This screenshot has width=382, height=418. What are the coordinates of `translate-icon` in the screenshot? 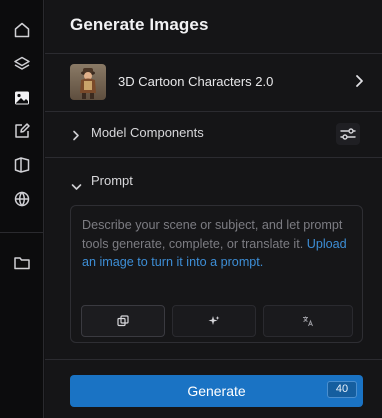 It's located at (308, 321).